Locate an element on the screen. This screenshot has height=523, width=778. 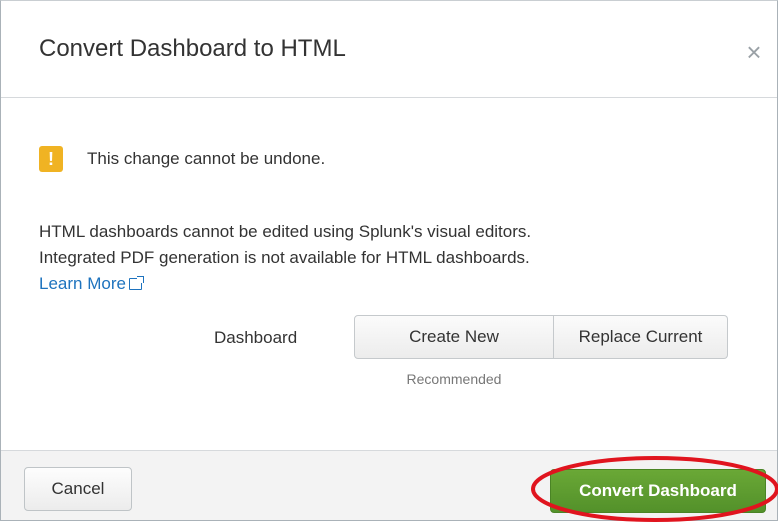
recommended-hint: Recommended is located at coordinates (454, 379).